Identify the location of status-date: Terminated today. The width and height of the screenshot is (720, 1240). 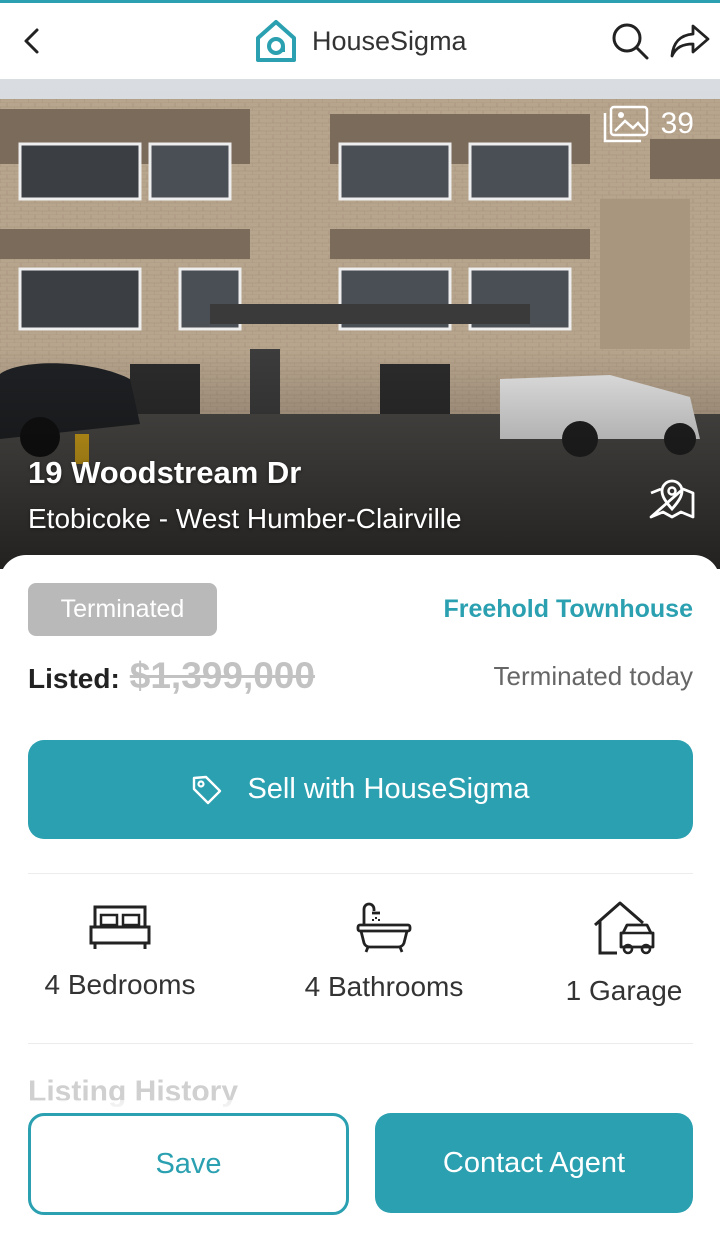
(593, 676).